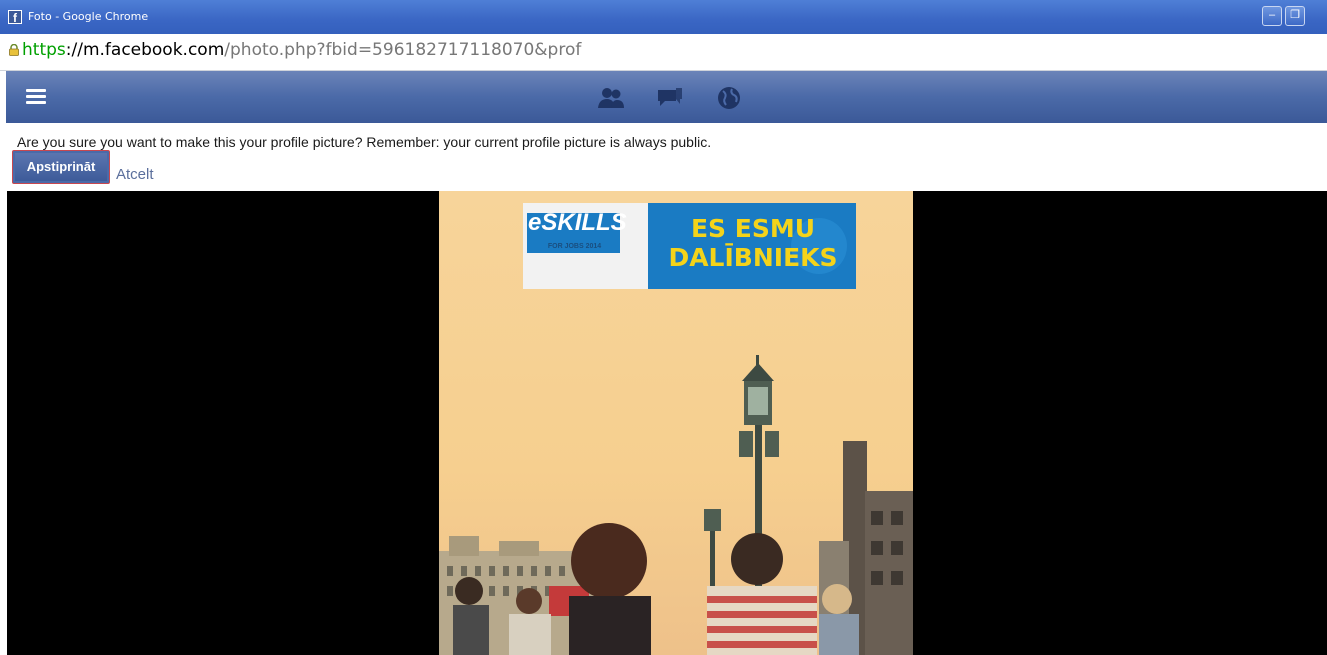 Image resolution: width=1327 pixels, height=655 pixels. I want to click on messages-icon, so click(670, 98).